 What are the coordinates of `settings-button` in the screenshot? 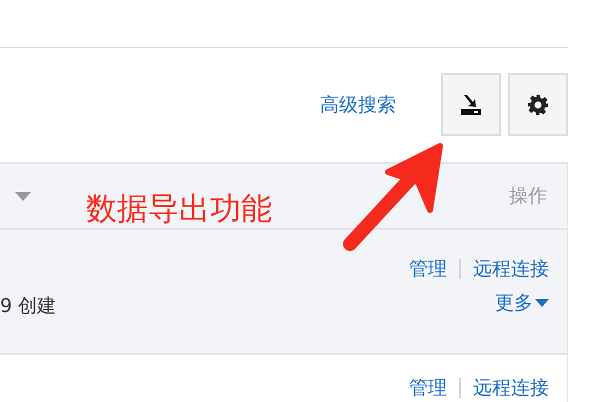 It's located at (538, 104).